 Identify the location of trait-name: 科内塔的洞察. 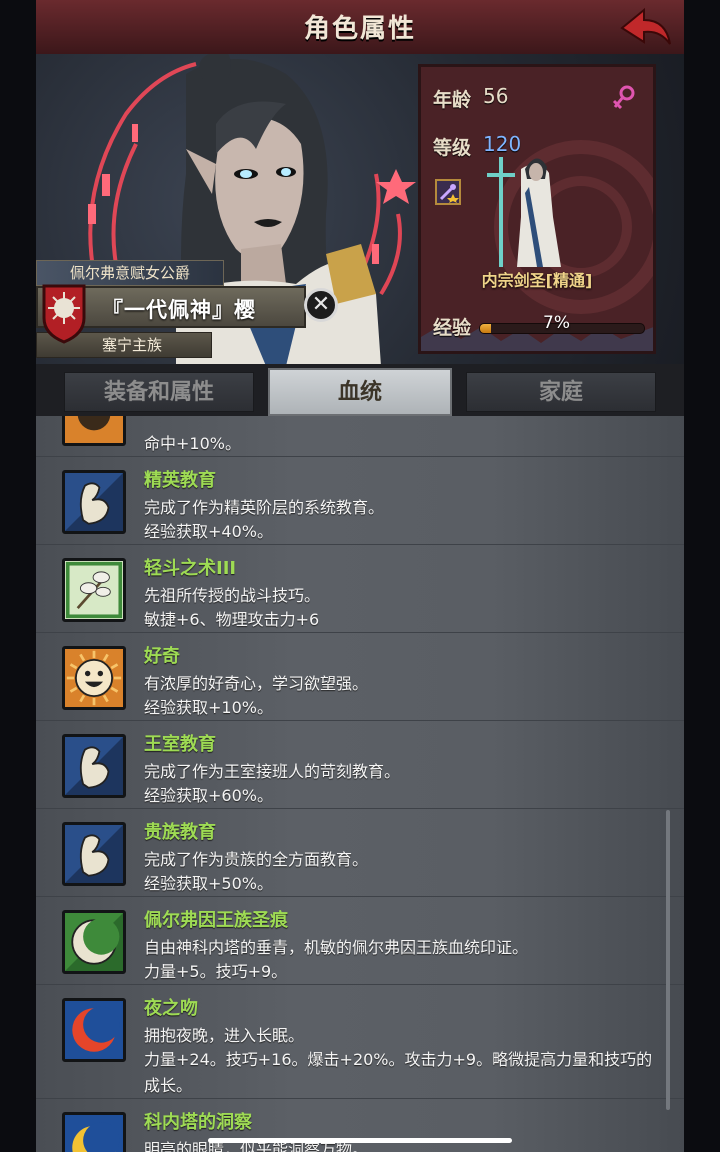
(198, 1122).